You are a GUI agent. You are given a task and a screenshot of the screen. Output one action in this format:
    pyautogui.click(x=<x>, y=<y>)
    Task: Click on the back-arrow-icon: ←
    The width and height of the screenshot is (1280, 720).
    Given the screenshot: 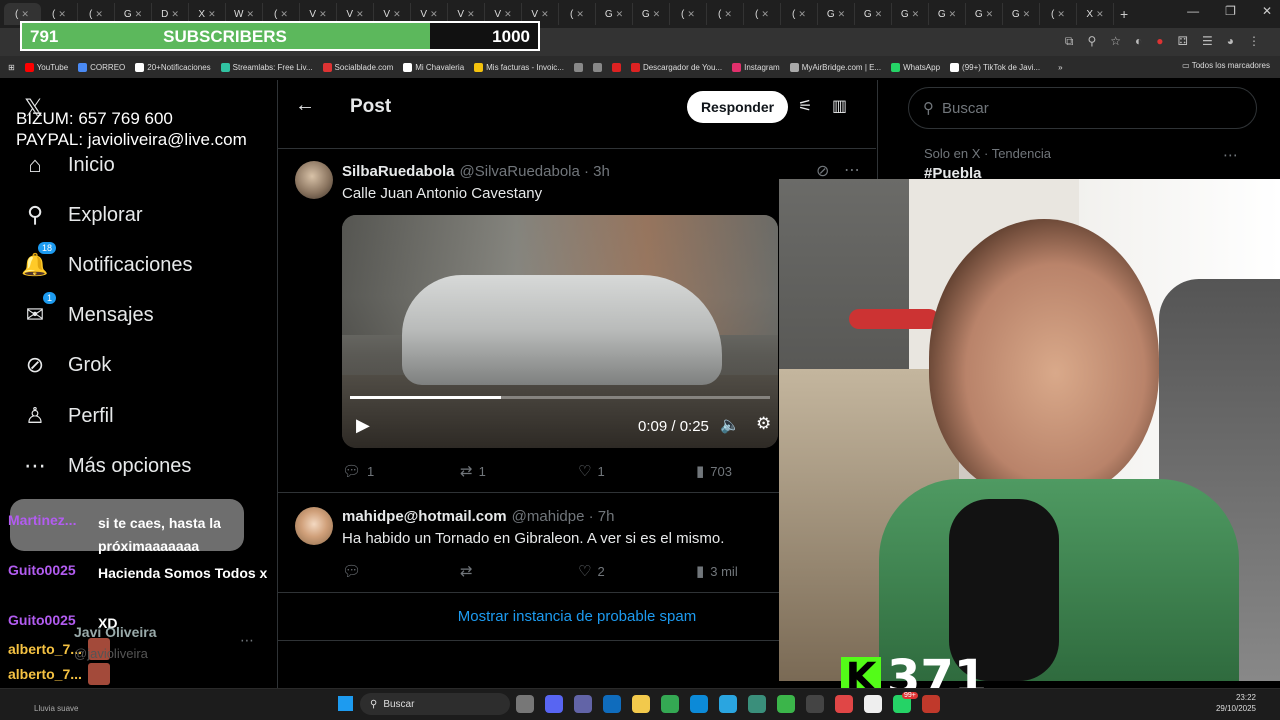 What is the action you would take?
    pyautogui.click(x=305, y=105)
    